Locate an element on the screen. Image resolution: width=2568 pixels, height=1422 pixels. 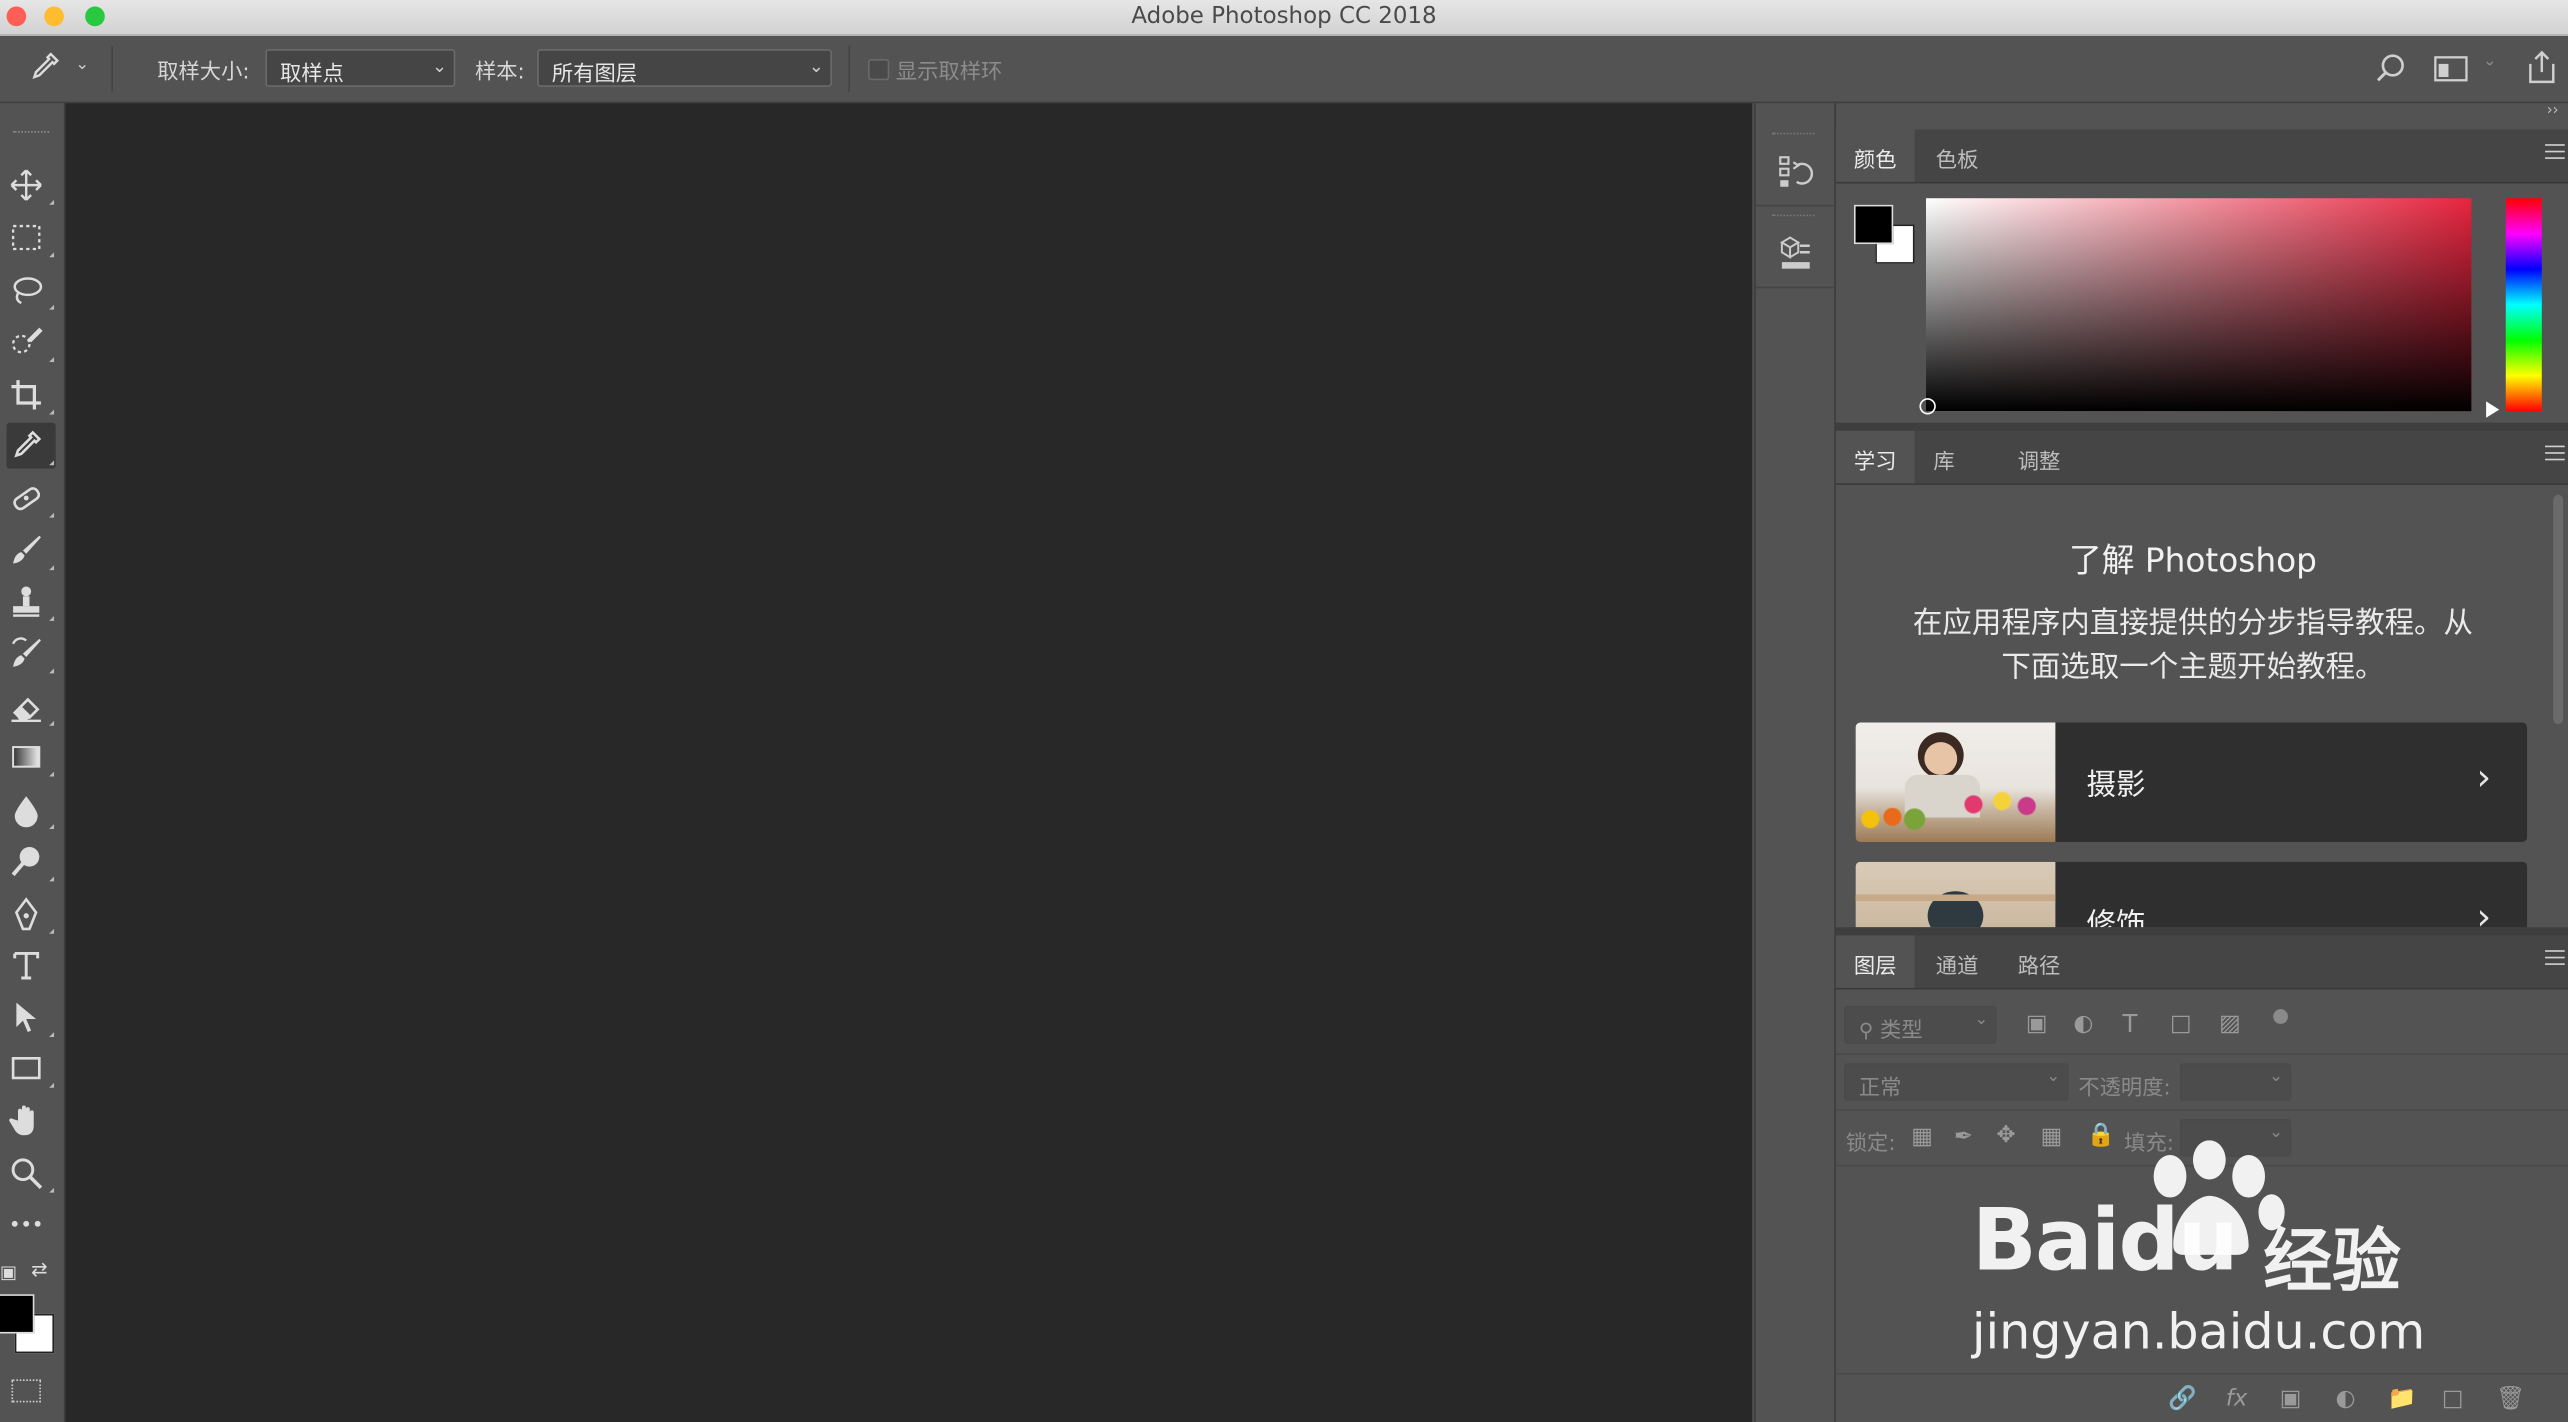
adjustment-layer-filter-icon: ◐ is located at coordinates (2083, 1024).